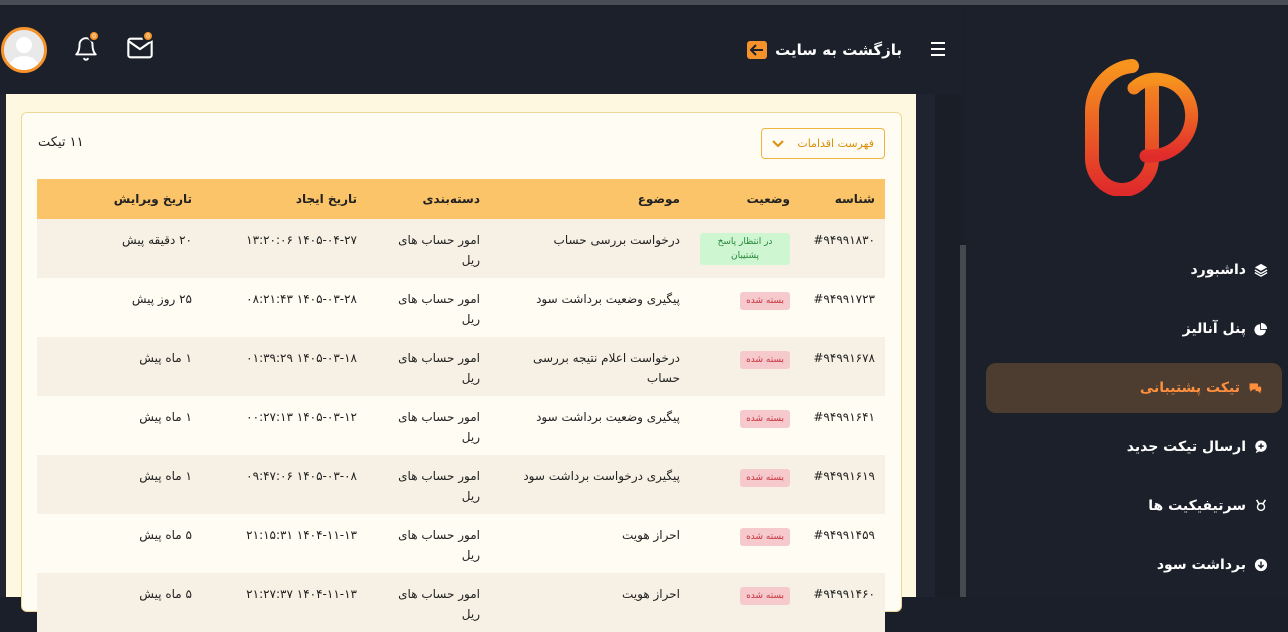 This screenshot has width=1288, height=632. Describe the element at coordinates (61, 142) in the screenshot. I see `ticket-count: ۱۱ تیکت` at that location.